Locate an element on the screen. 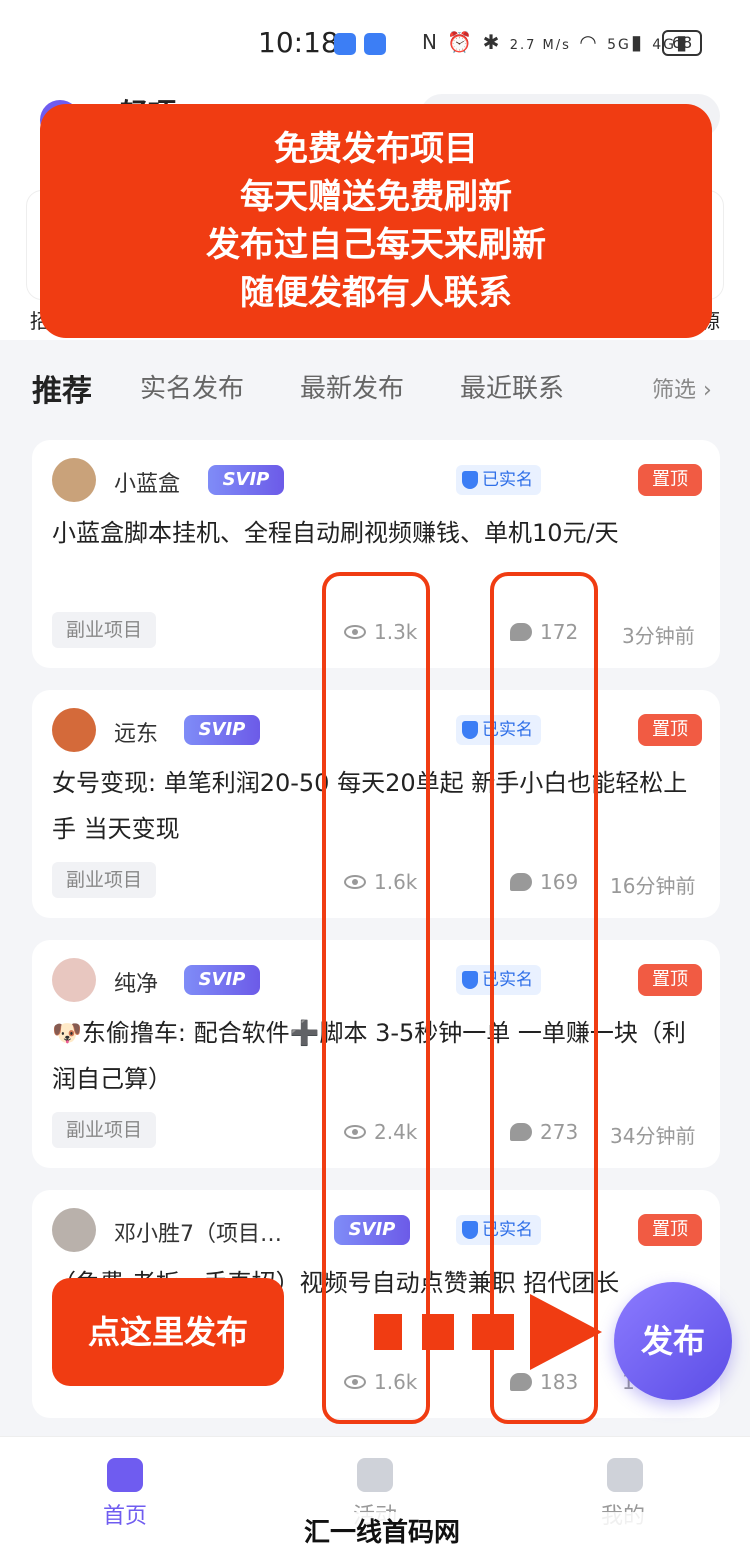 This screenshot has width=750, height=1548. post-author: 小蓝盒 is located at coordinates (147, 484).